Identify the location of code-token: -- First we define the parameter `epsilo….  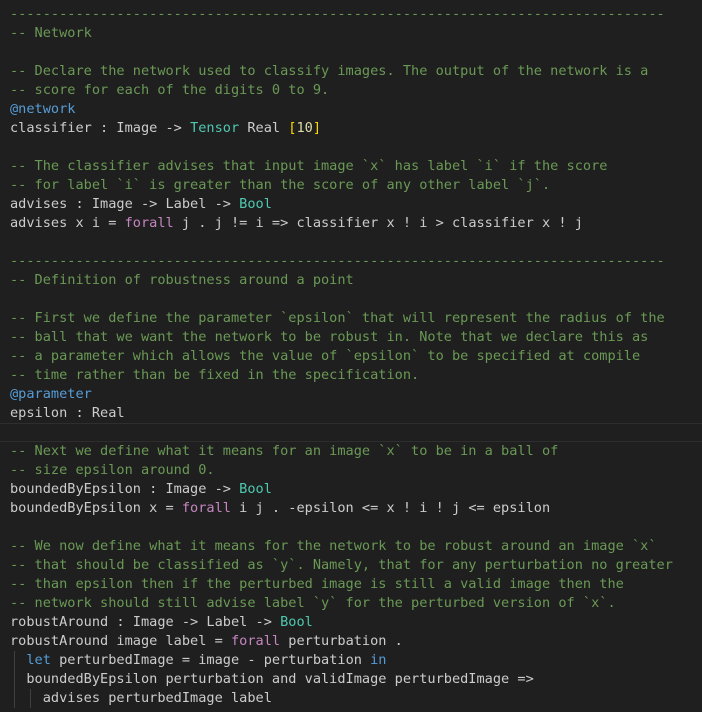
(337, 318).